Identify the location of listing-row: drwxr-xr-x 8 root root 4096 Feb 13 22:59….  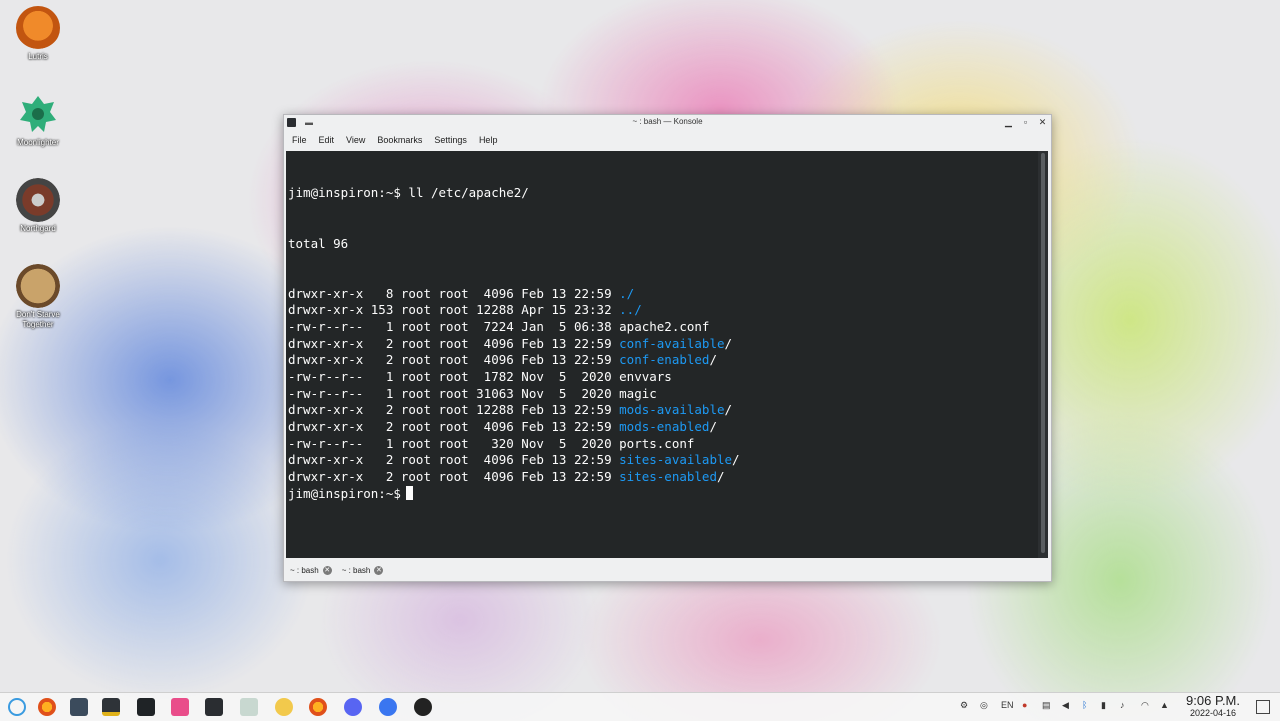
(514, 294).